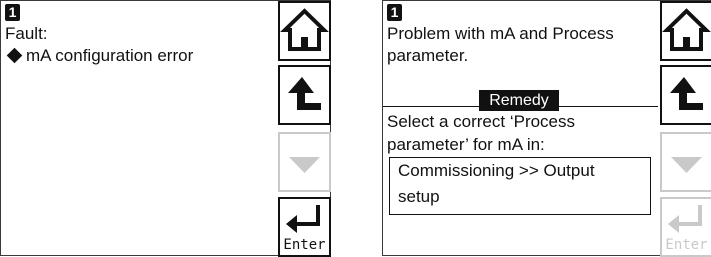  Describe the element at coordinates (500, 33) in the screenshot. I see `problem-line: Problem with mA and Process` at that location.